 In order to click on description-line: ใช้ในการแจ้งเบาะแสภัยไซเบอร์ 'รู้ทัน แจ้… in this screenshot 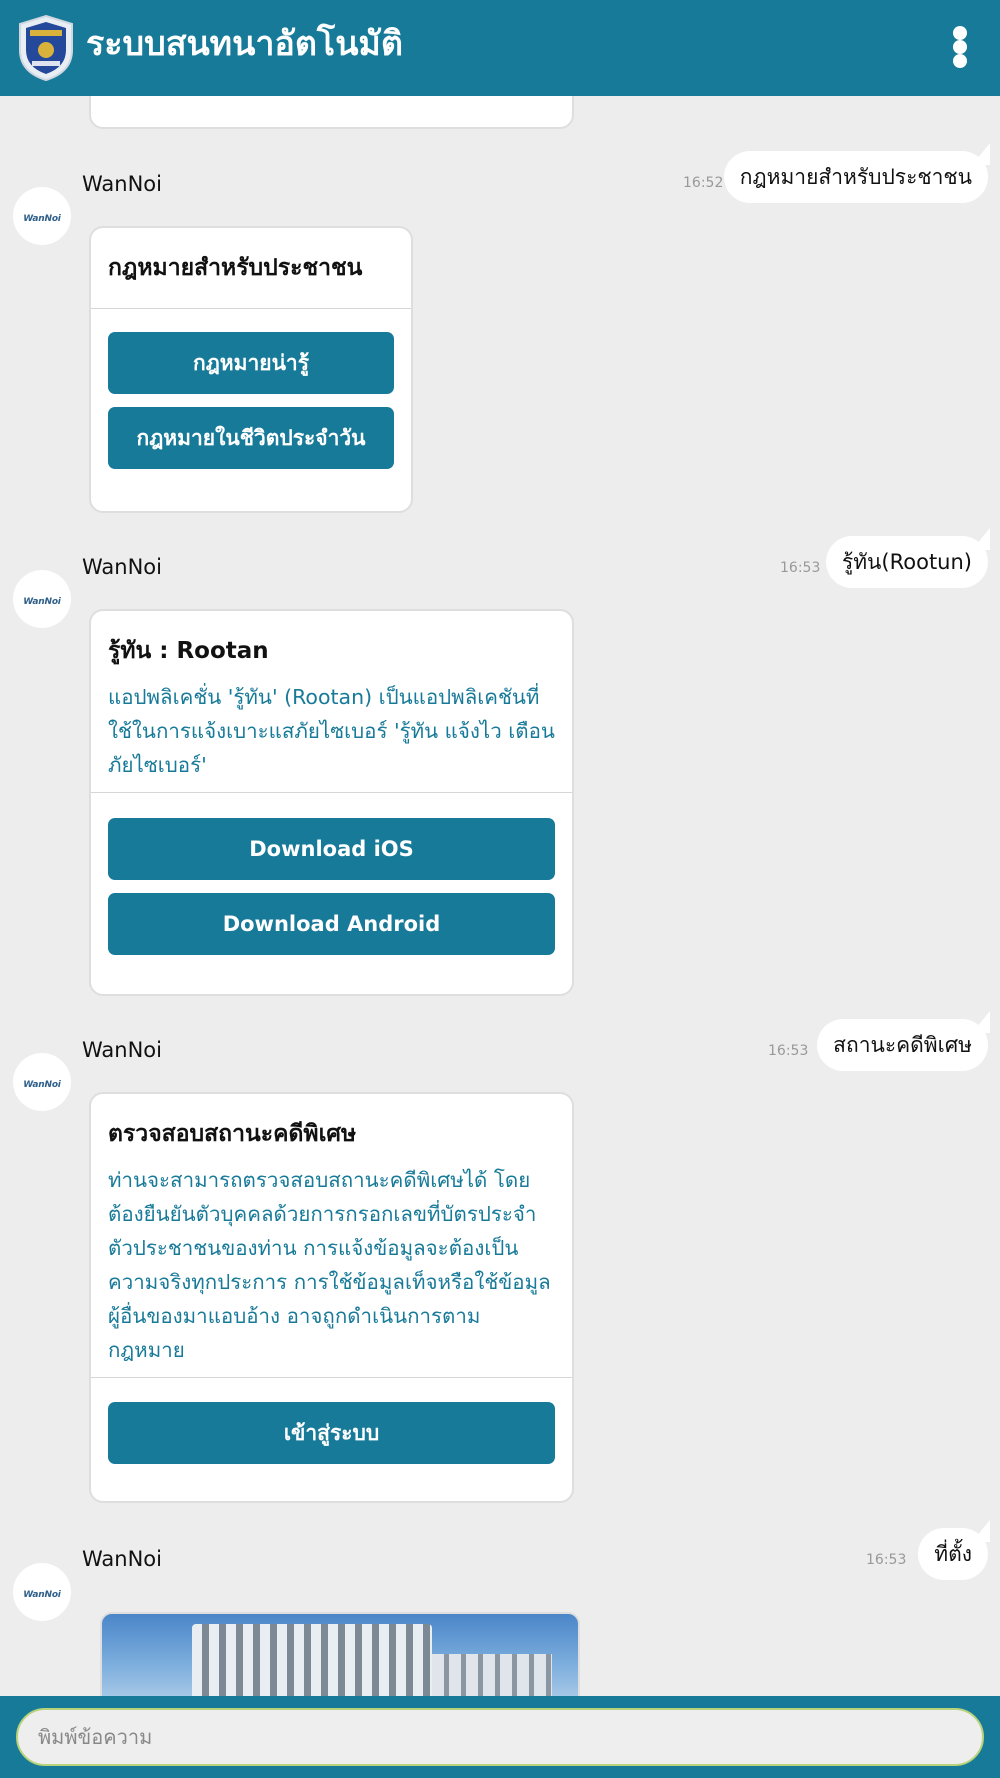, I will do `click(331, 731)`.